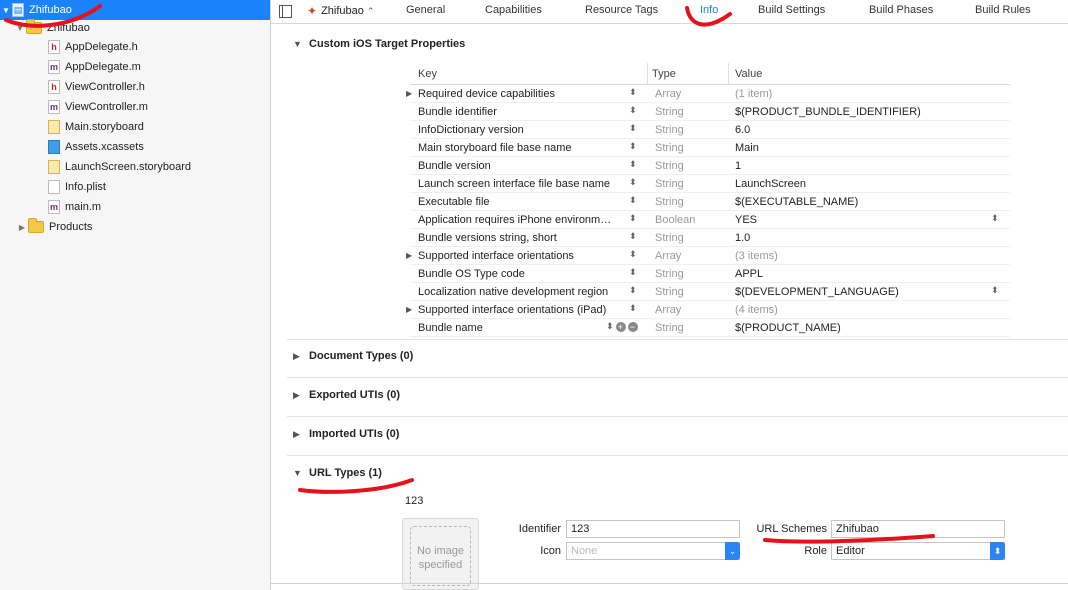 The height and width of the screenshot is (590, 1068). What do you see at coordinates (285, 11) in the screenshot?
I see `sidebar-toggle-icon` at bounding box center [285, 11].